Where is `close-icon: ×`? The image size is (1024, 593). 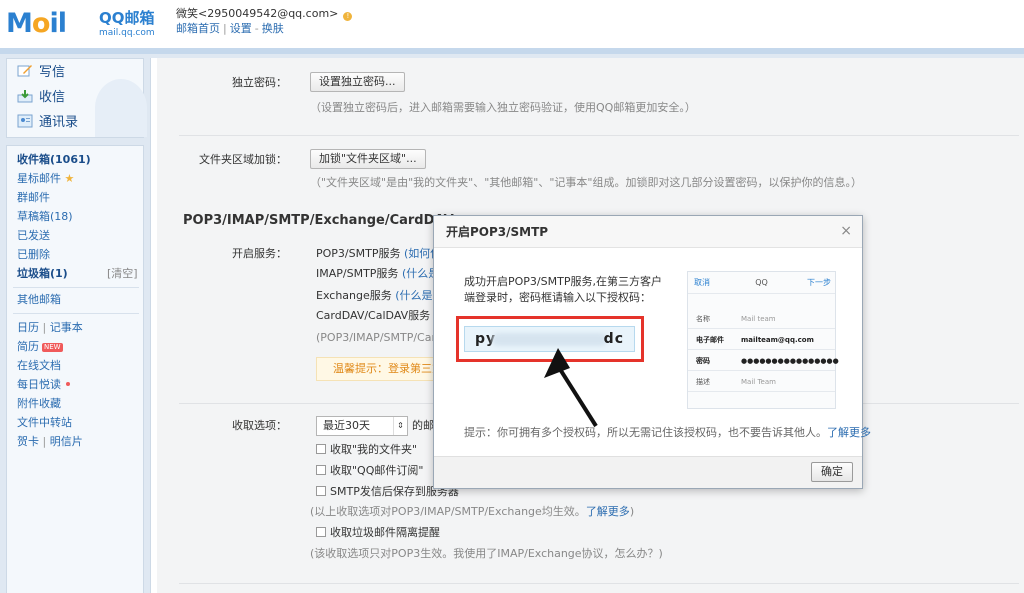 close-icon: × is located at coordinates (846, 231).